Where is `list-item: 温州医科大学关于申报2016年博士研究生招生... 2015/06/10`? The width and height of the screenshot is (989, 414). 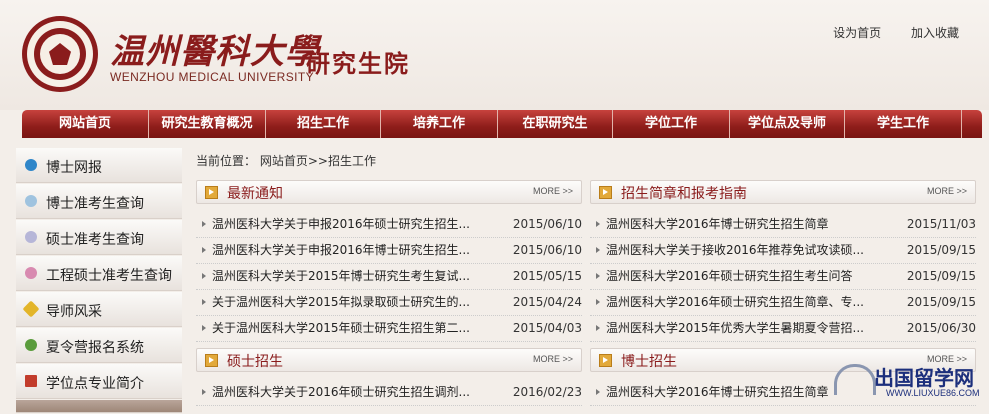 list-item: 温州医科大学关于申报2016年博士研究生招生... 2015/06/10 is located at coordinates (389, 251).